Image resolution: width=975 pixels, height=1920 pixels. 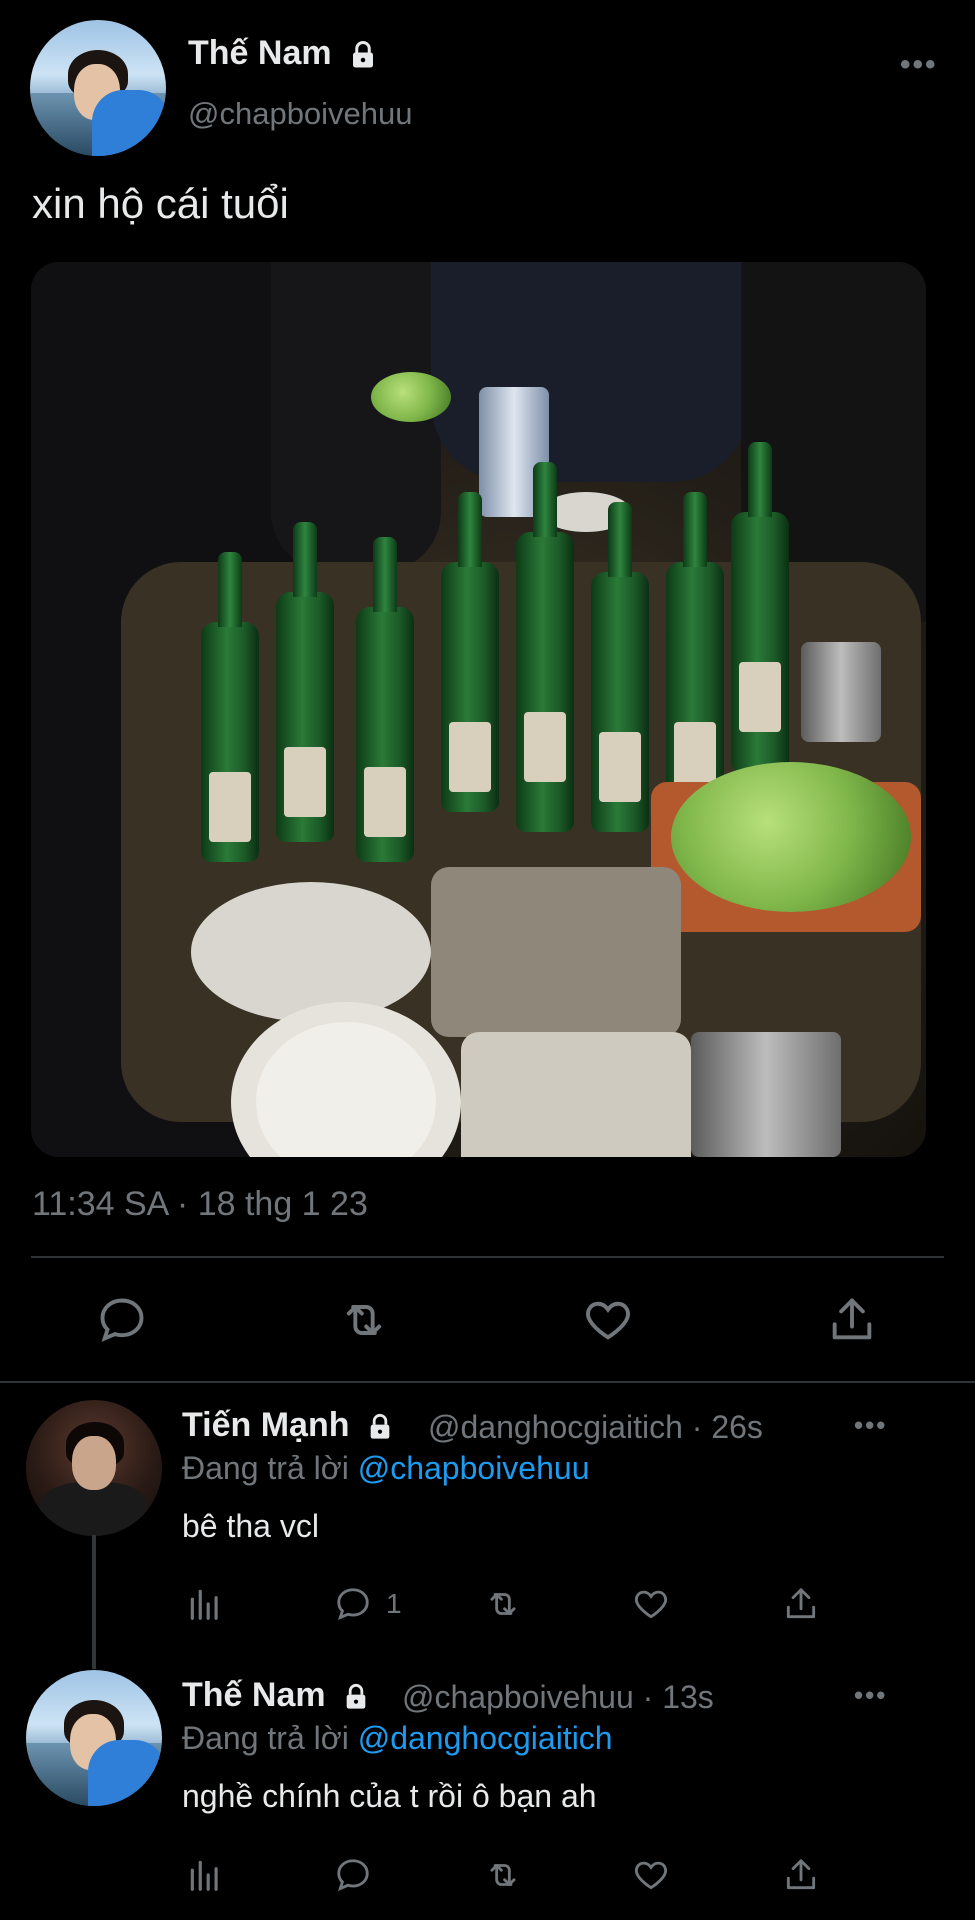 What do you see at coordinates (558, 1697) in the screenshot?
I see `author-handle-time: @chapboivehuu · 13s` at bounding box center [558, 1697].